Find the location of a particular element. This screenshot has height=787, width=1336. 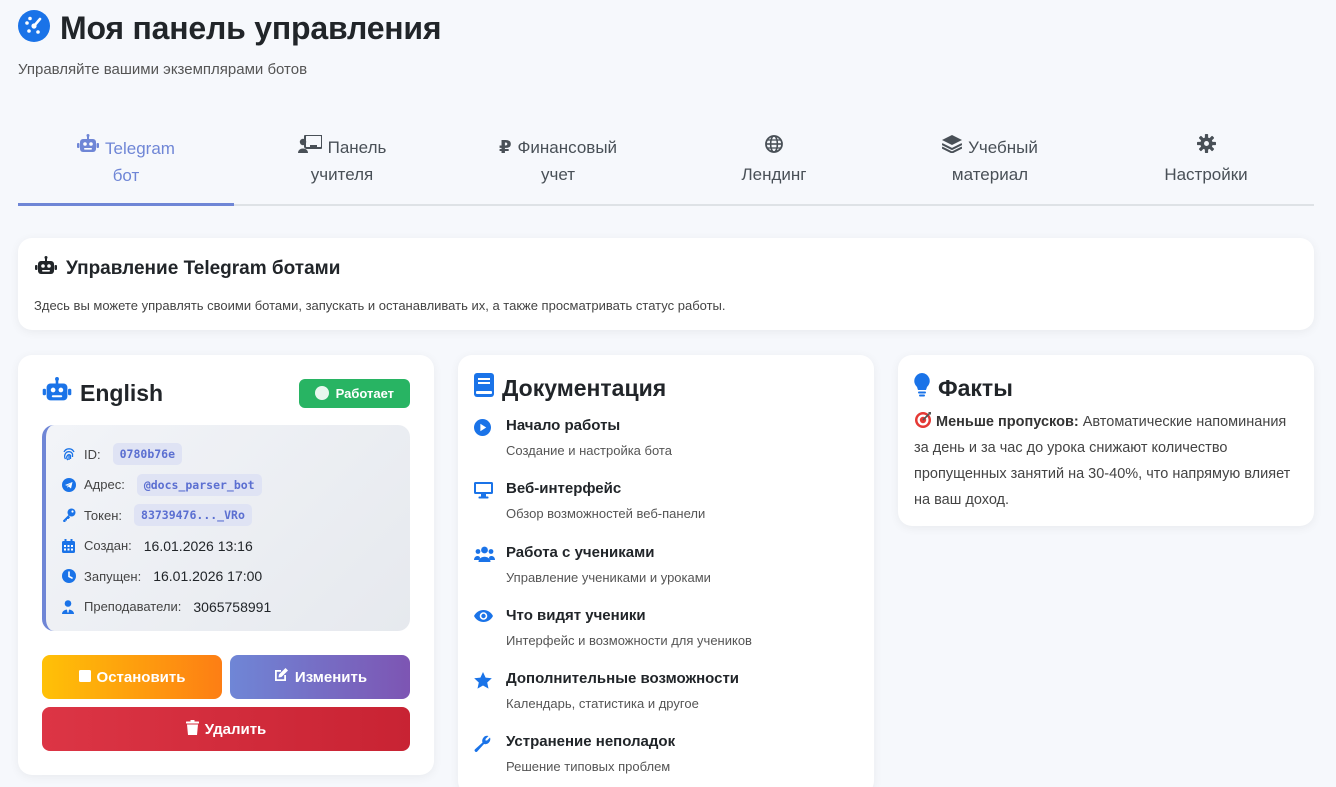

detail-address: Адрес: @docs_parser_bot is located at coordinates (228, 485).